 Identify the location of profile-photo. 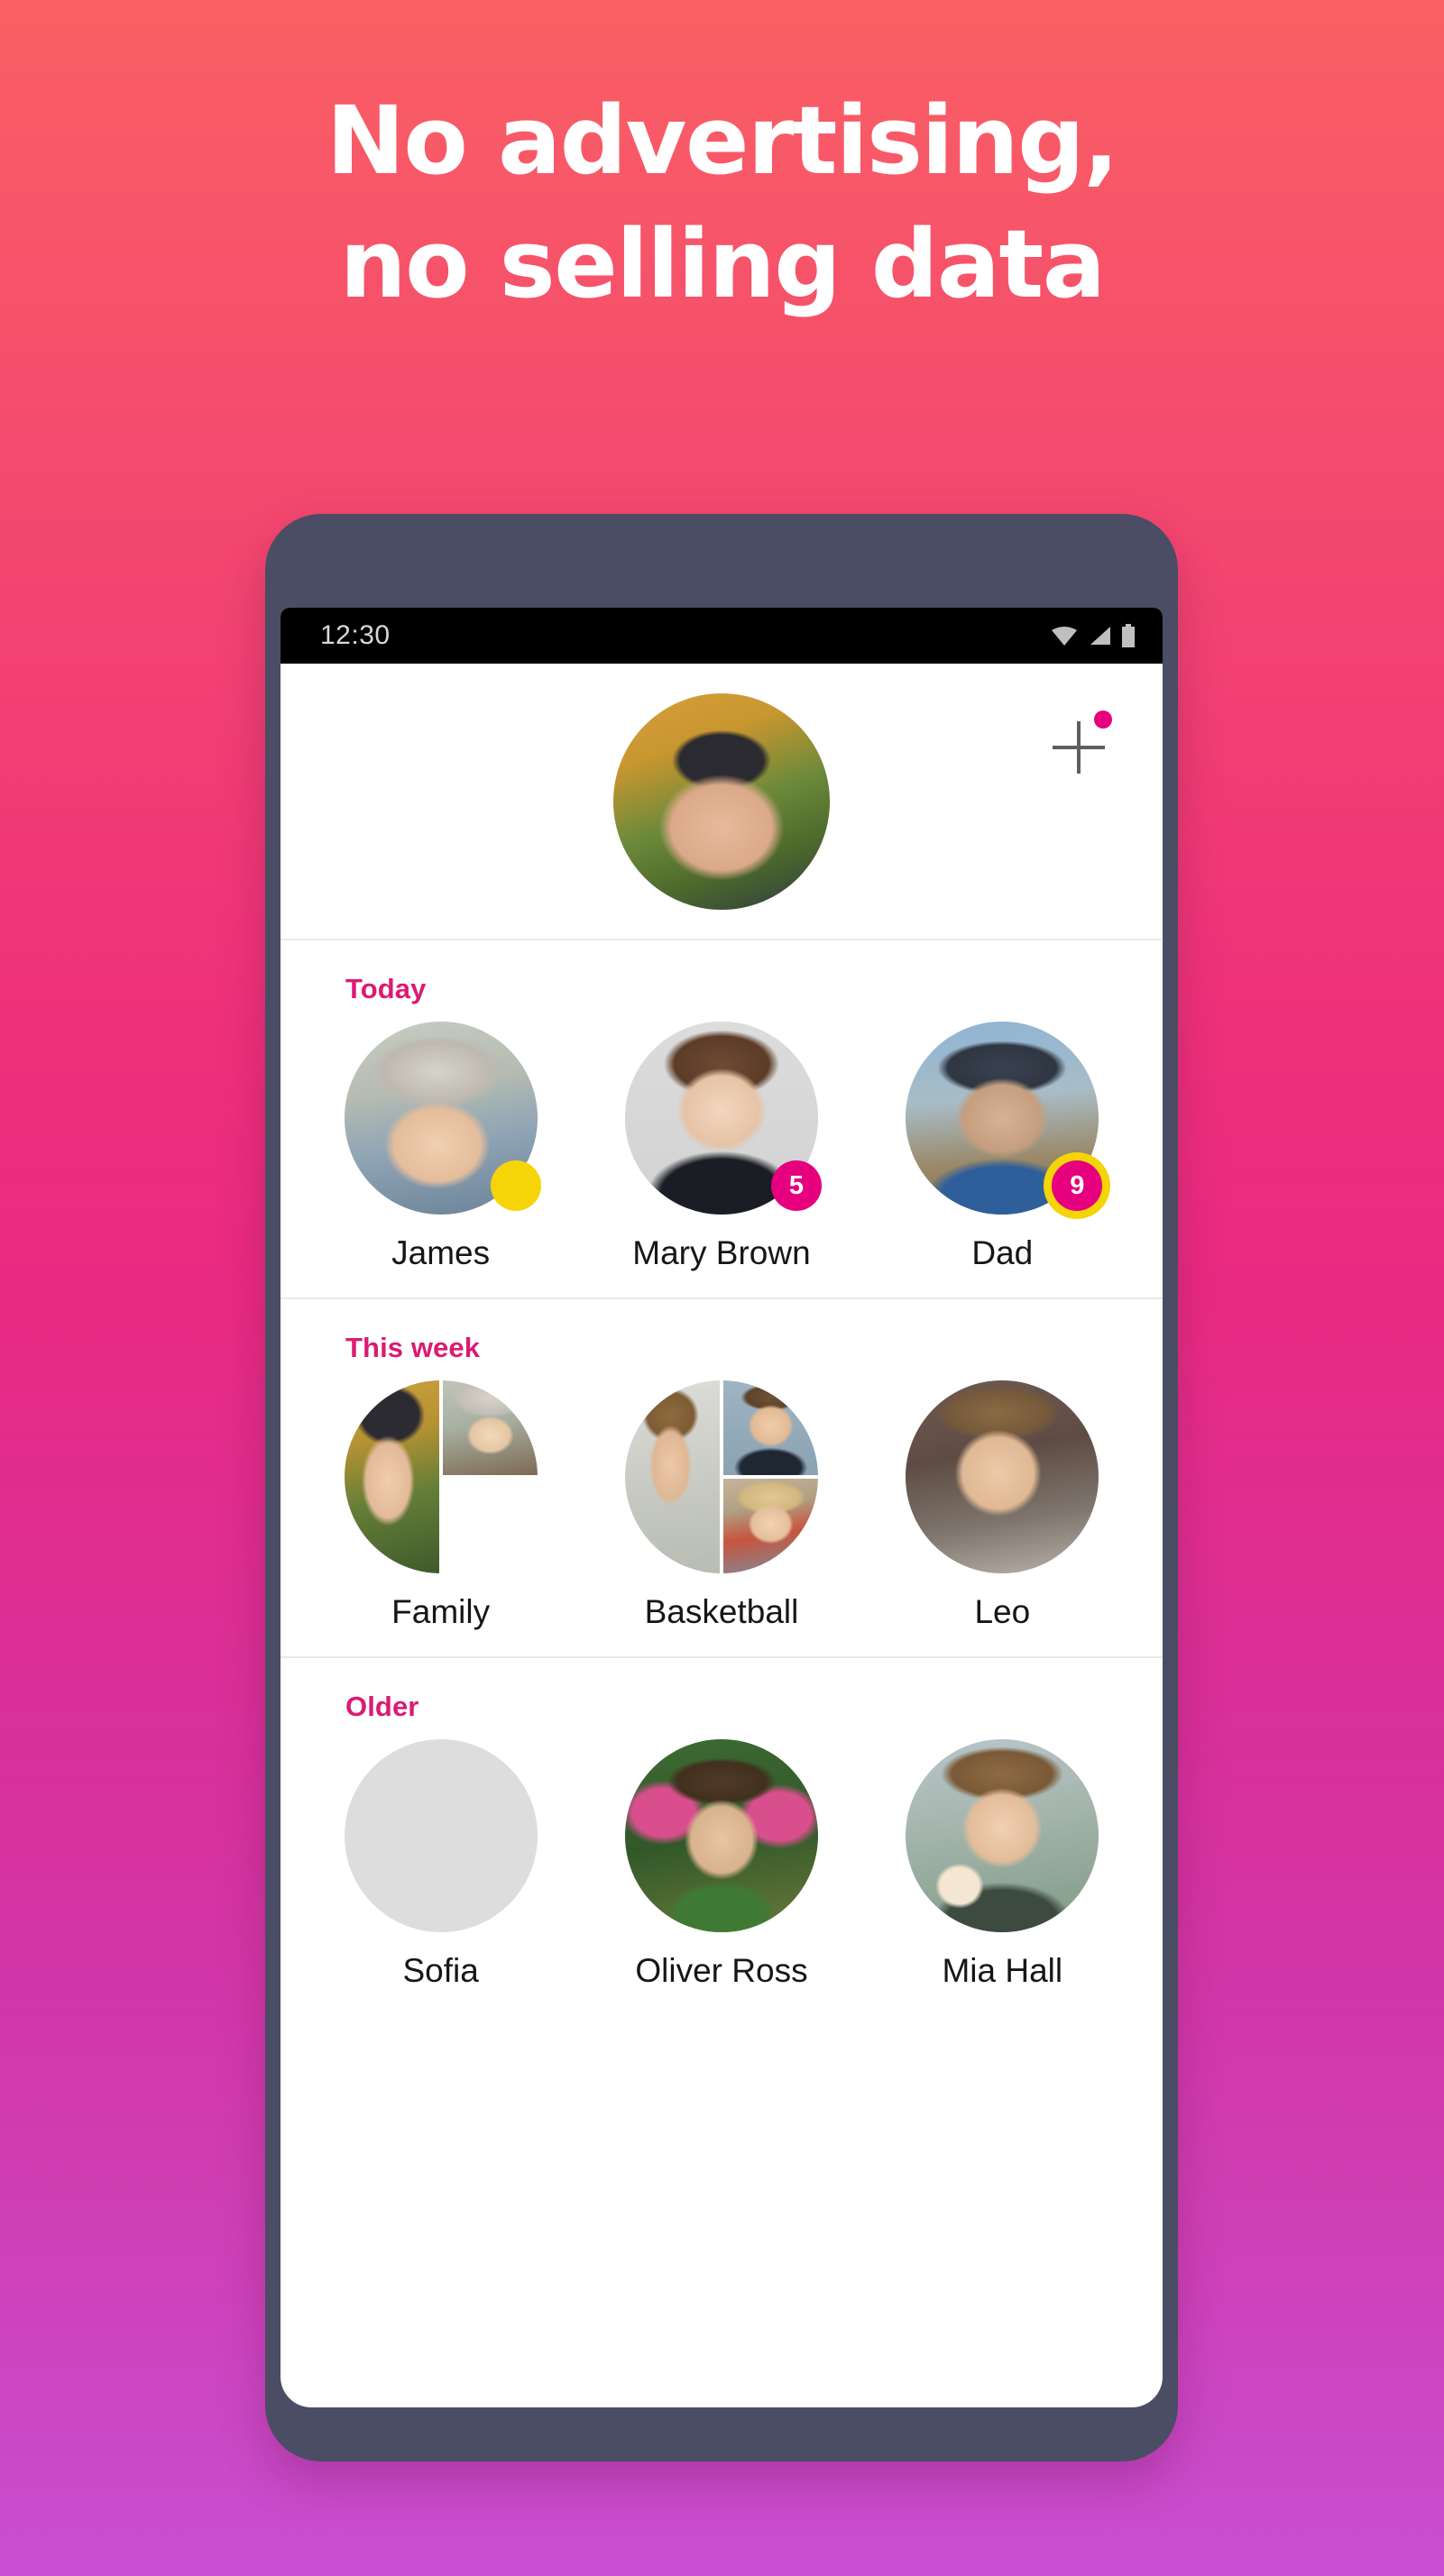
(721, 801).